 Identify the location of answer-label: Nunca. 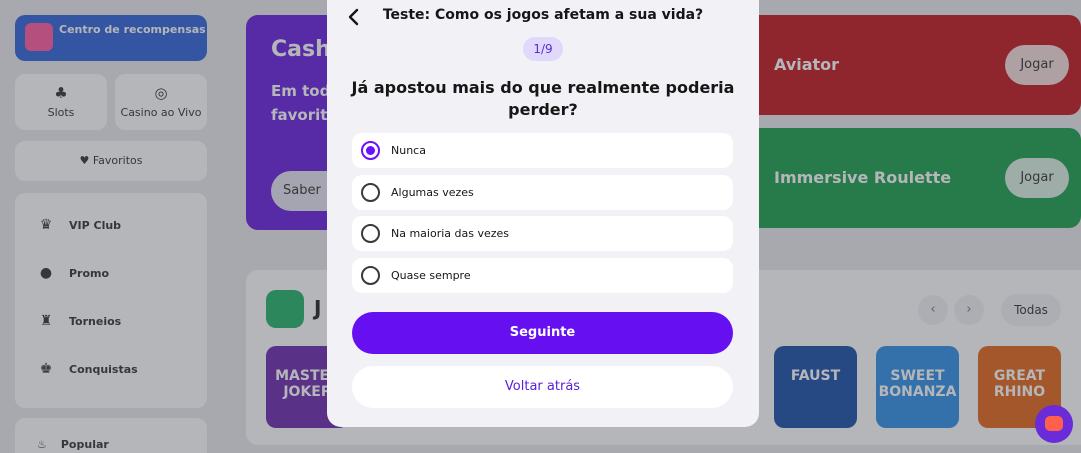
(408, 150).